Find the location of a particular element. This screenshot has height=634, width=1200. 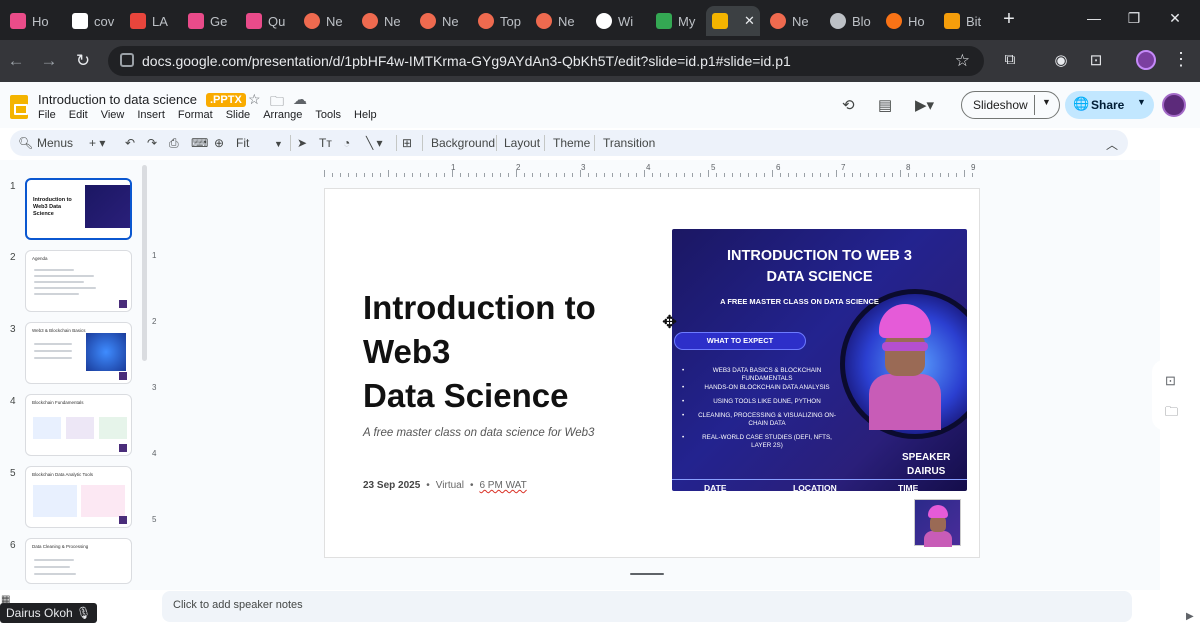

screenshot-icon: ◉ is located at coordinates (1061, 60).